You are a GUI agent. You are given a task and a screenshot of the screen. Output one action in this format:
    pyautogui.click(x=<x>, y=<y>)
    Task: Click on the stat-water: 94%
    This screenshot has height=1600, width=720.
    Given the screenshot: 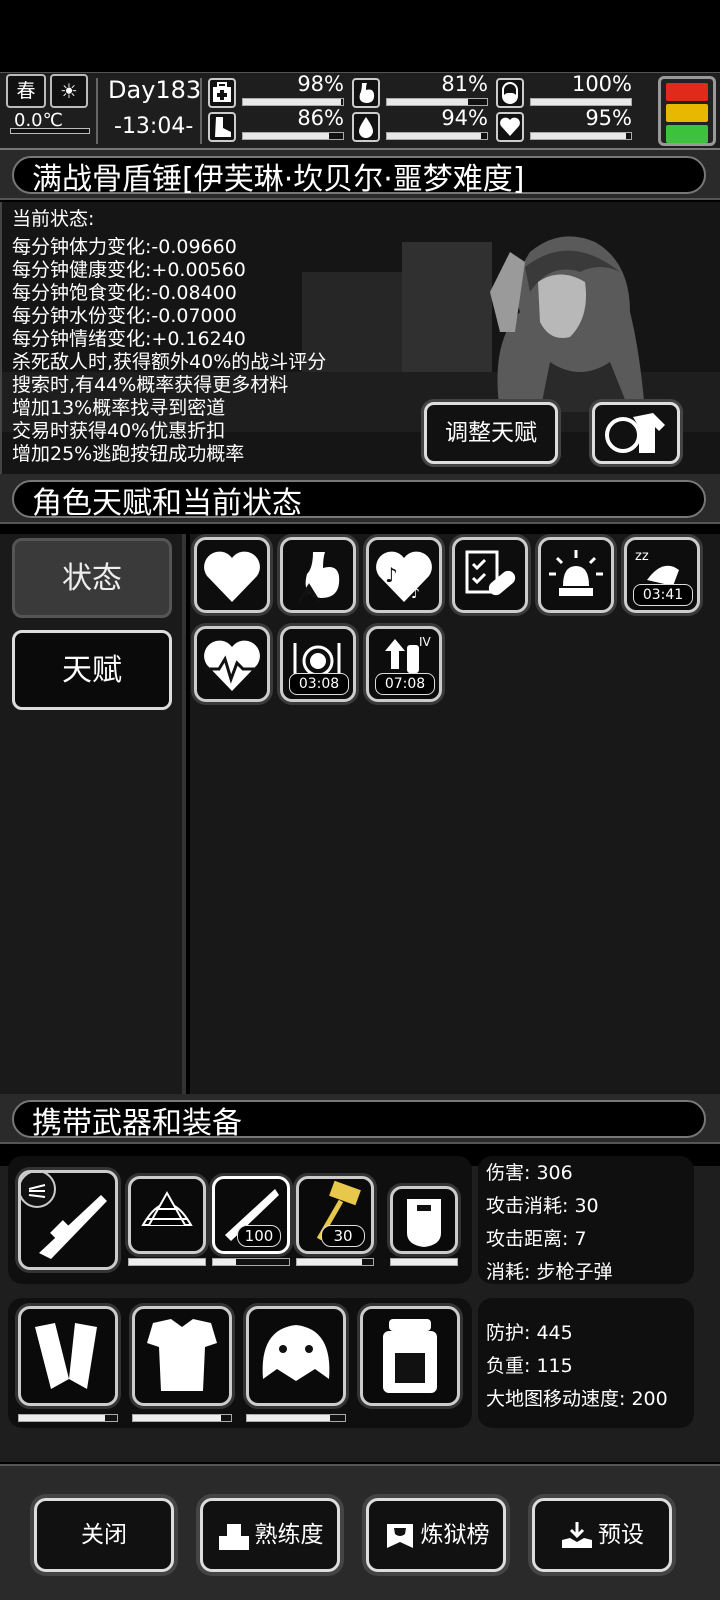 What is the action you would take?
    pyautogui.click(x=422, y=125)
    